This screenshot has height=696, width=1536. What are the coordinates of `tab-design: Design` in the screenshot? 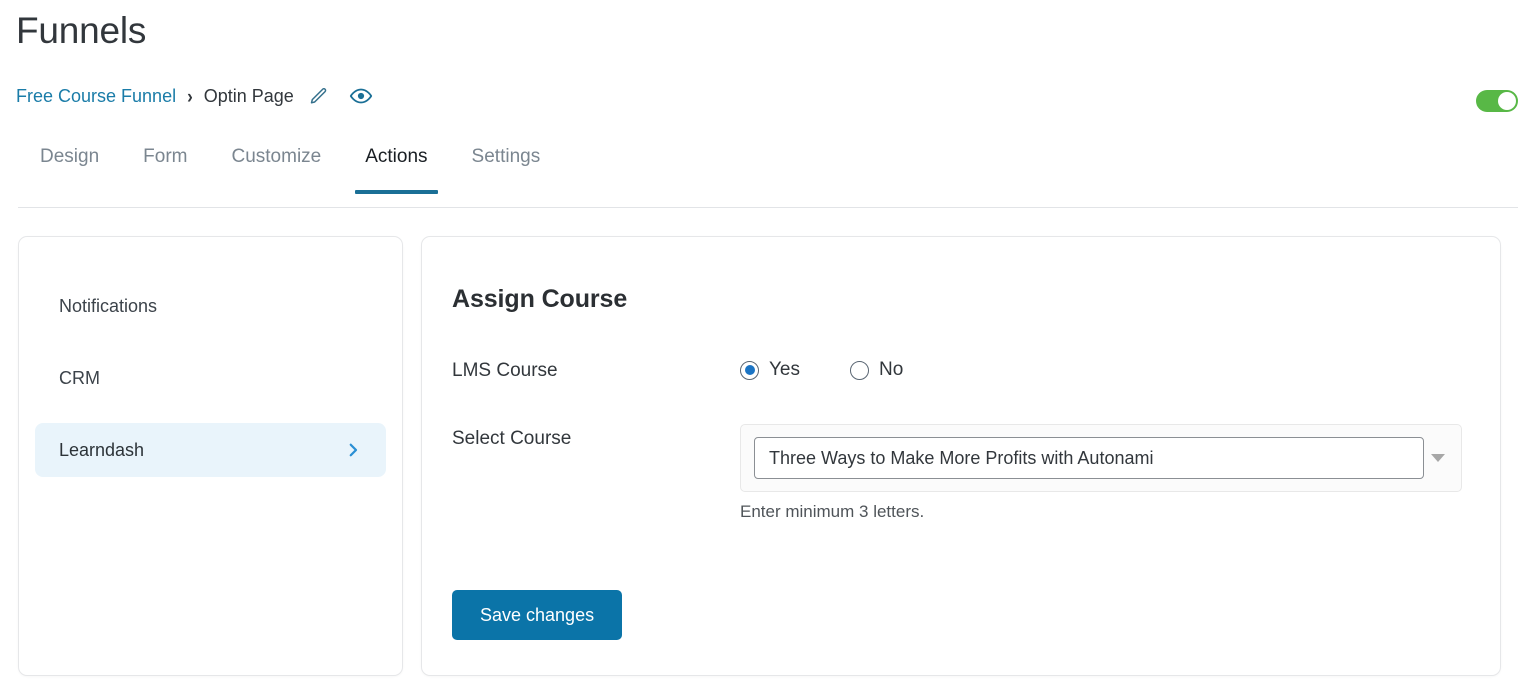 It's located at (69, 166).